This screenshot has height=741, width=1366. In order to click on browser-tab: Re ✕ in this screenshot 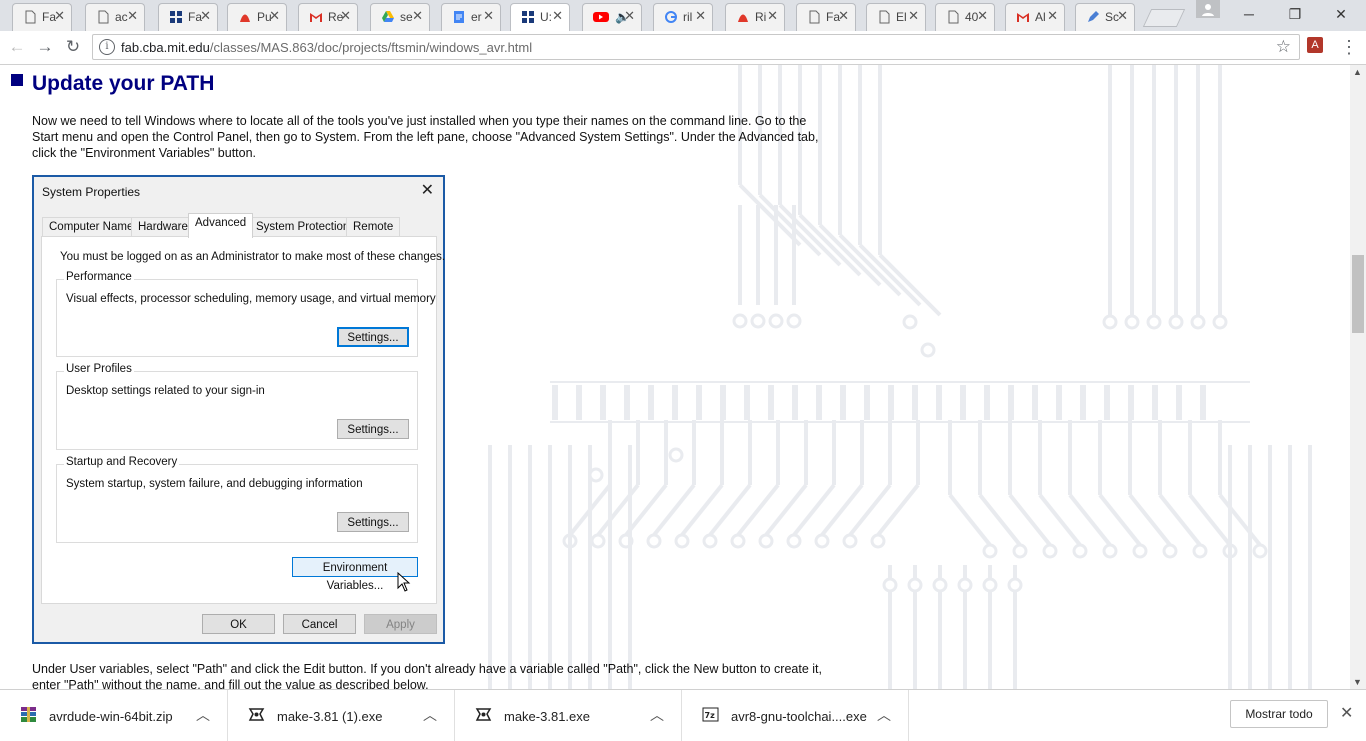, I will do `click(328, 17)`.